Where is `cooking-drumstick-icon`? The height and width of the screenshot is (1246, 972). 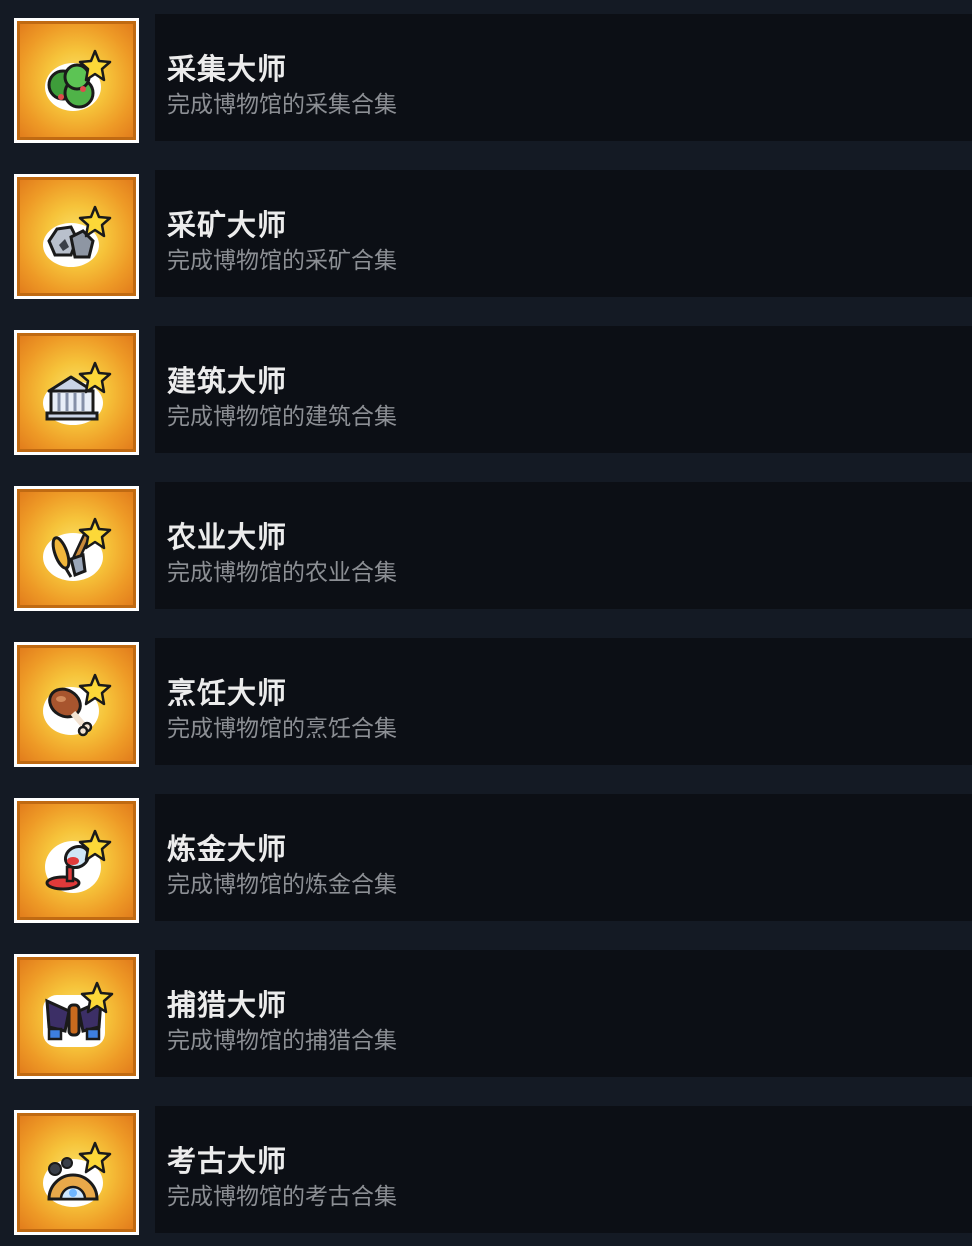
cooking-drumstick-icon is located at coordinates (76, 704).